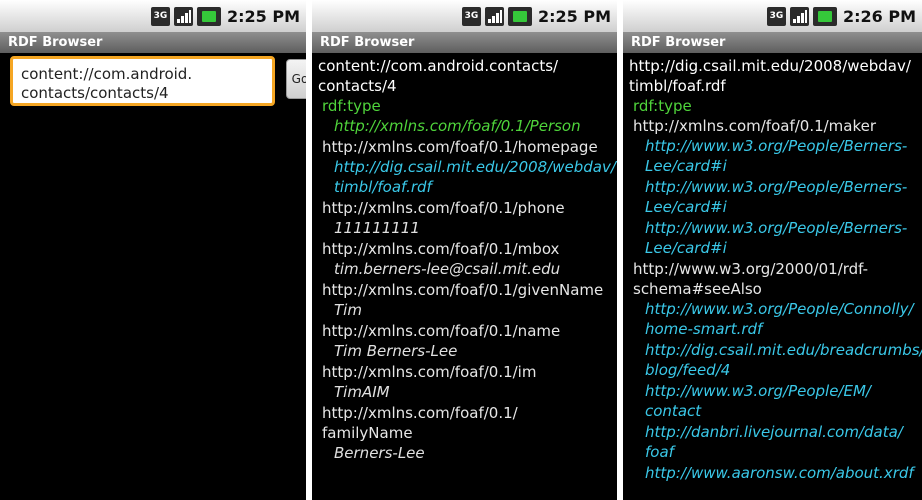  Describe the element at coordinates (457, 126) in the screenshot. I see `object-line: http://xmlns.com/foaf/0.1/Person` at that location.